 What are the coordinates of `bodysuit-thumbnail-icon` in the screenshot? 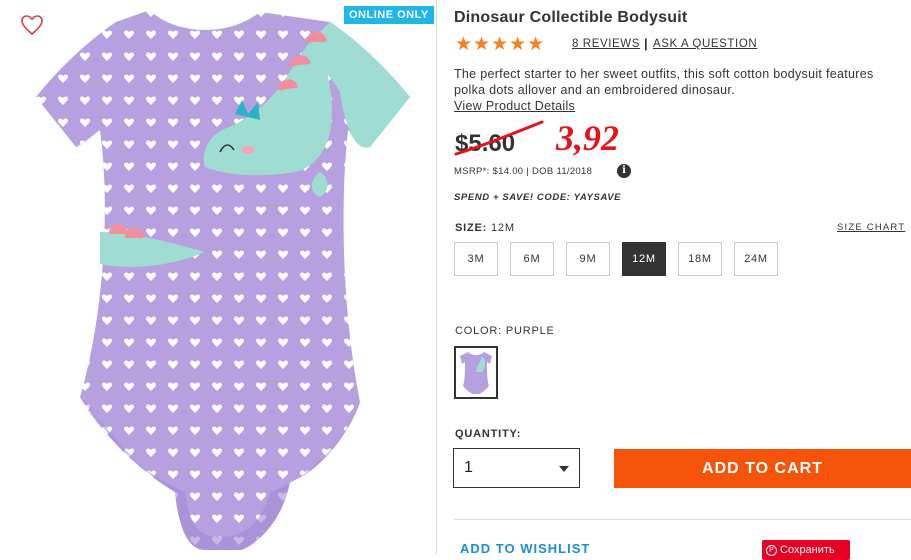 It's located at (476, 373).